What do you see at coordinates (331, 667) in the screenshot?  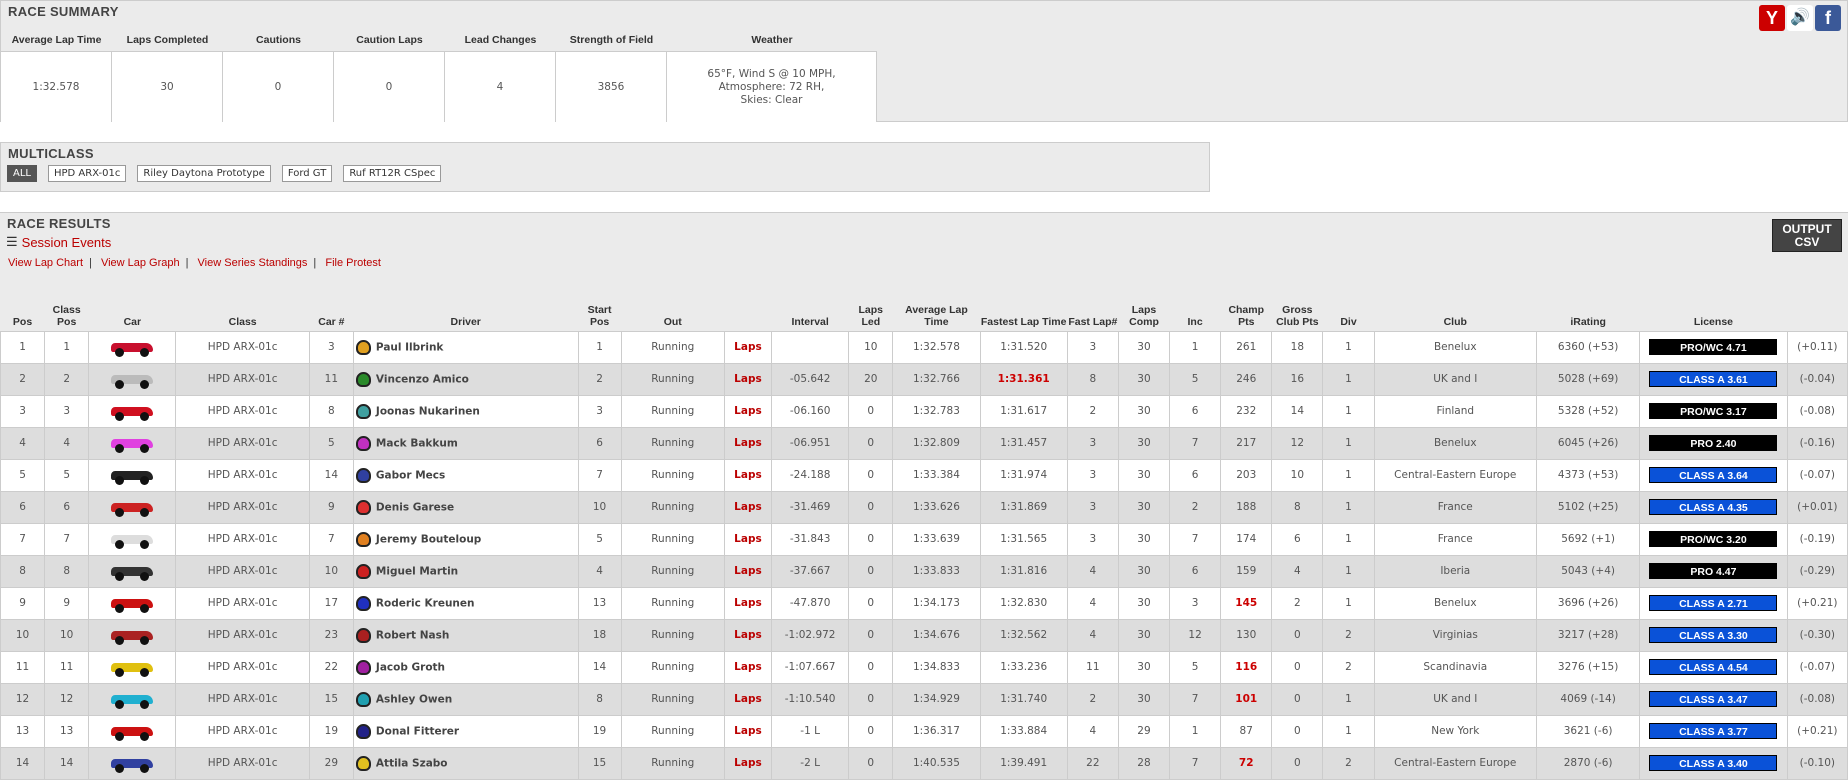 I see `num-cell: 22` at bounding box center [331, 667].